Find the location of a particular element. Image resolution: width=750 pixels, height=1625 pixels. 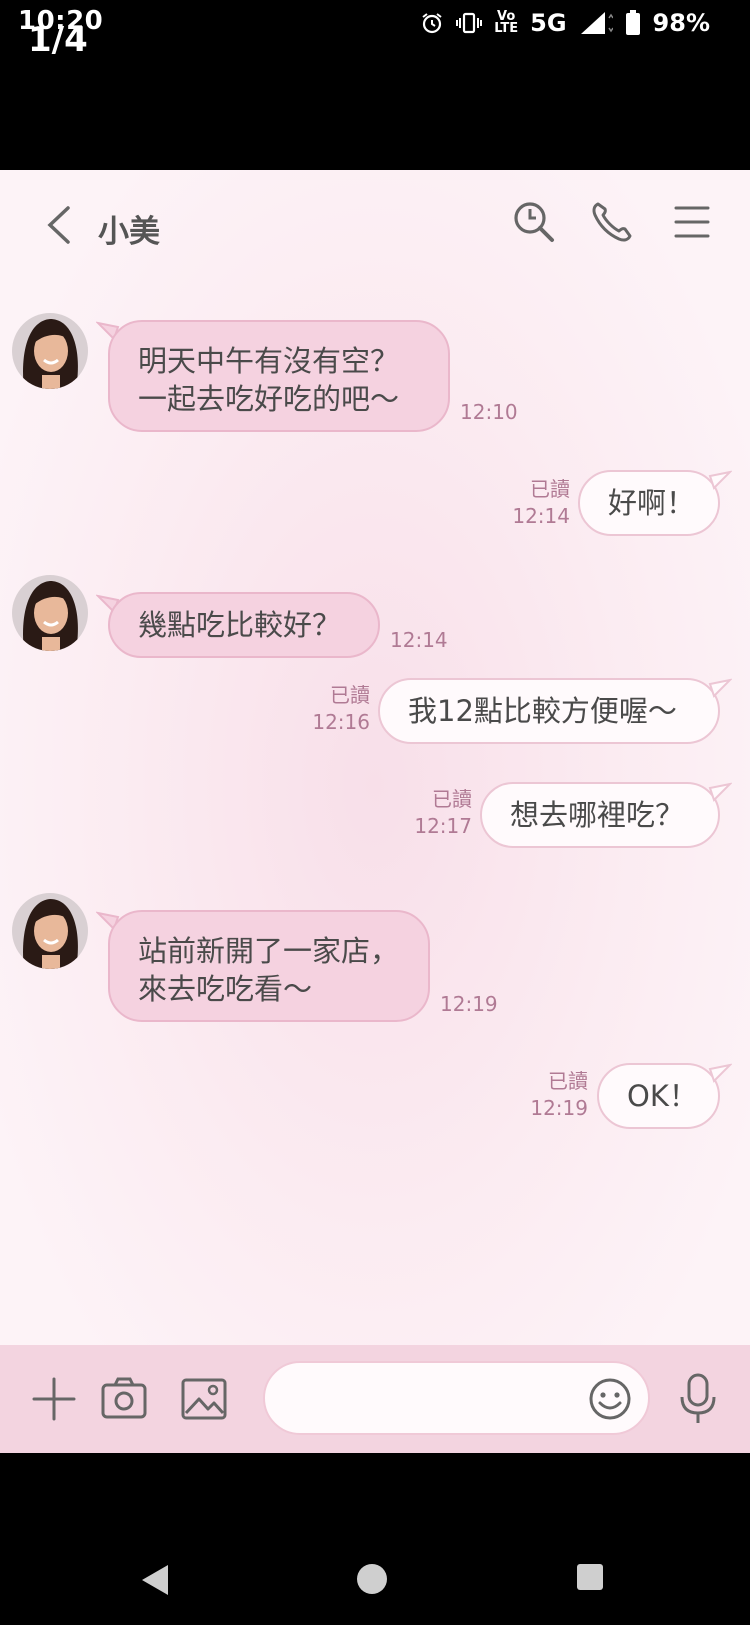

network-type: 5G is located at coordinates (548, 23).